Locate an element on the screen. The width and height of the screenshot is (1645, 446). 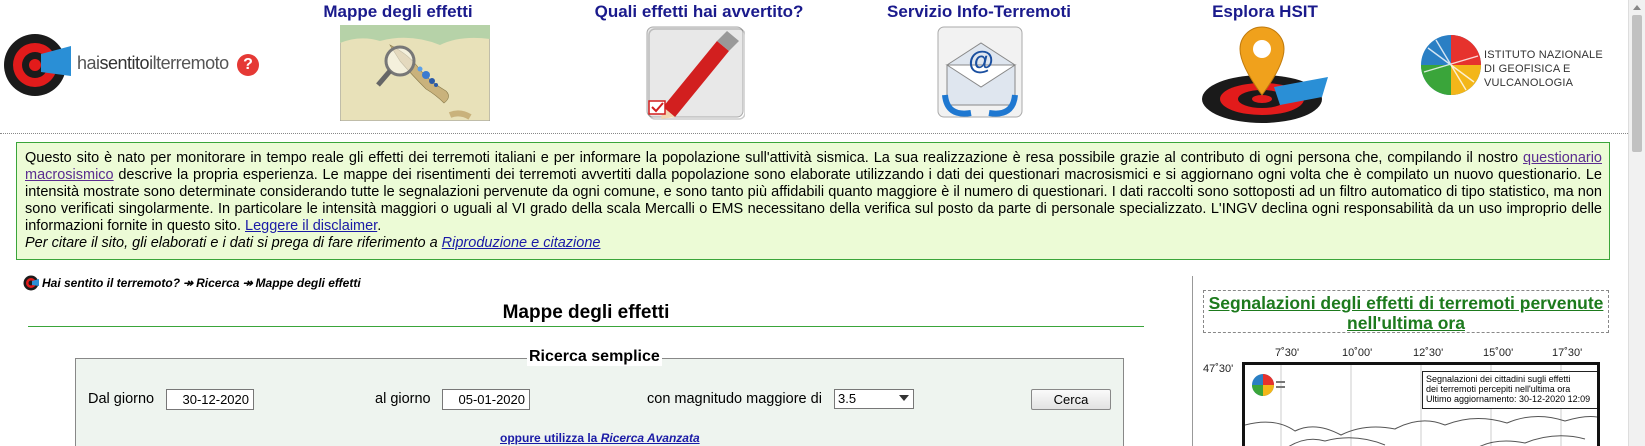
to-date-input is located at coordinates (486, 399).